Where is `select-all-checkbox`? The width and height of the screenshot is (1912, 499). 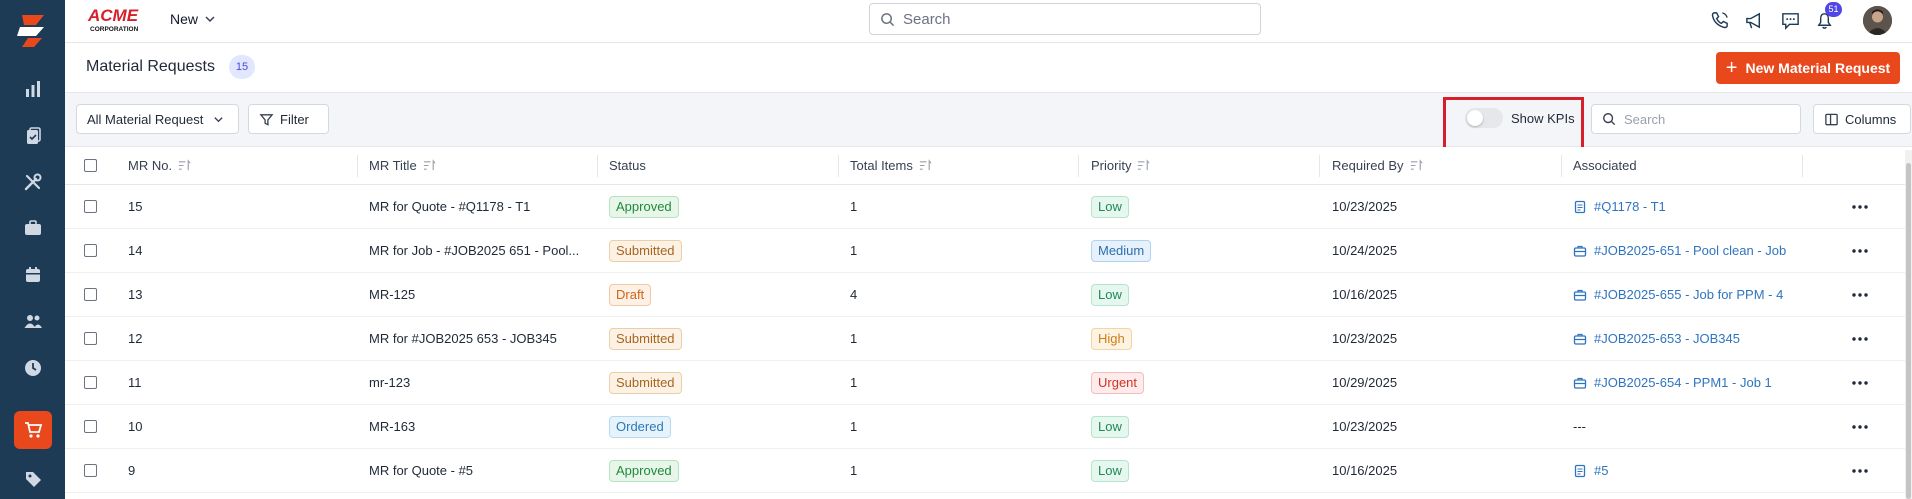 select-all-checkbox is located at coordinates (90, 165).